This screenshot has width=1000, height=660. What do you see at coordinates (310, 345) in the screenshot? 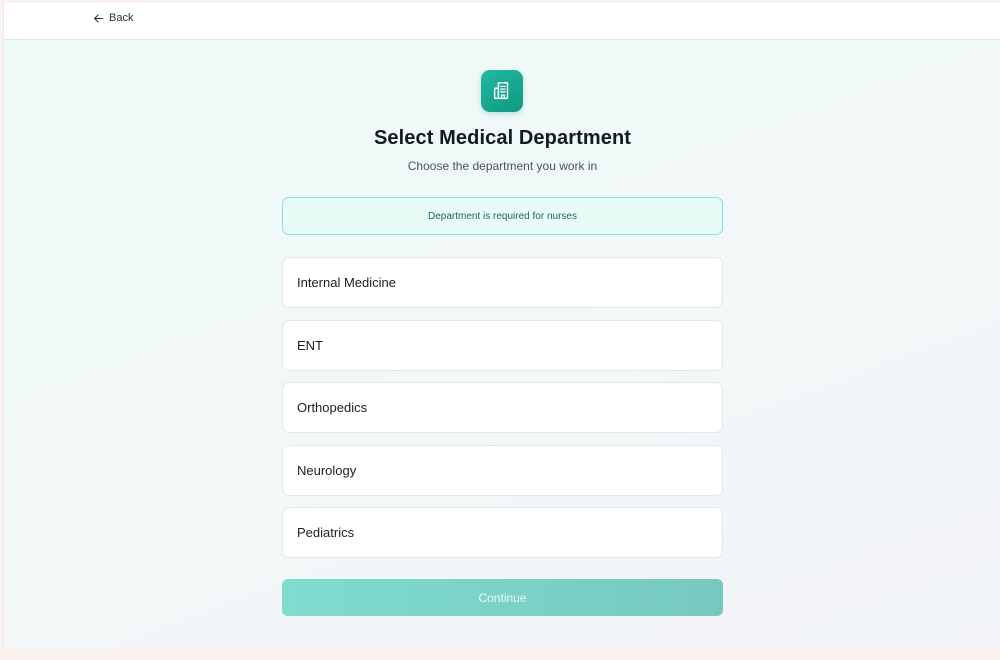
I see `department-label: ENT` at bounding box center [310, 345].